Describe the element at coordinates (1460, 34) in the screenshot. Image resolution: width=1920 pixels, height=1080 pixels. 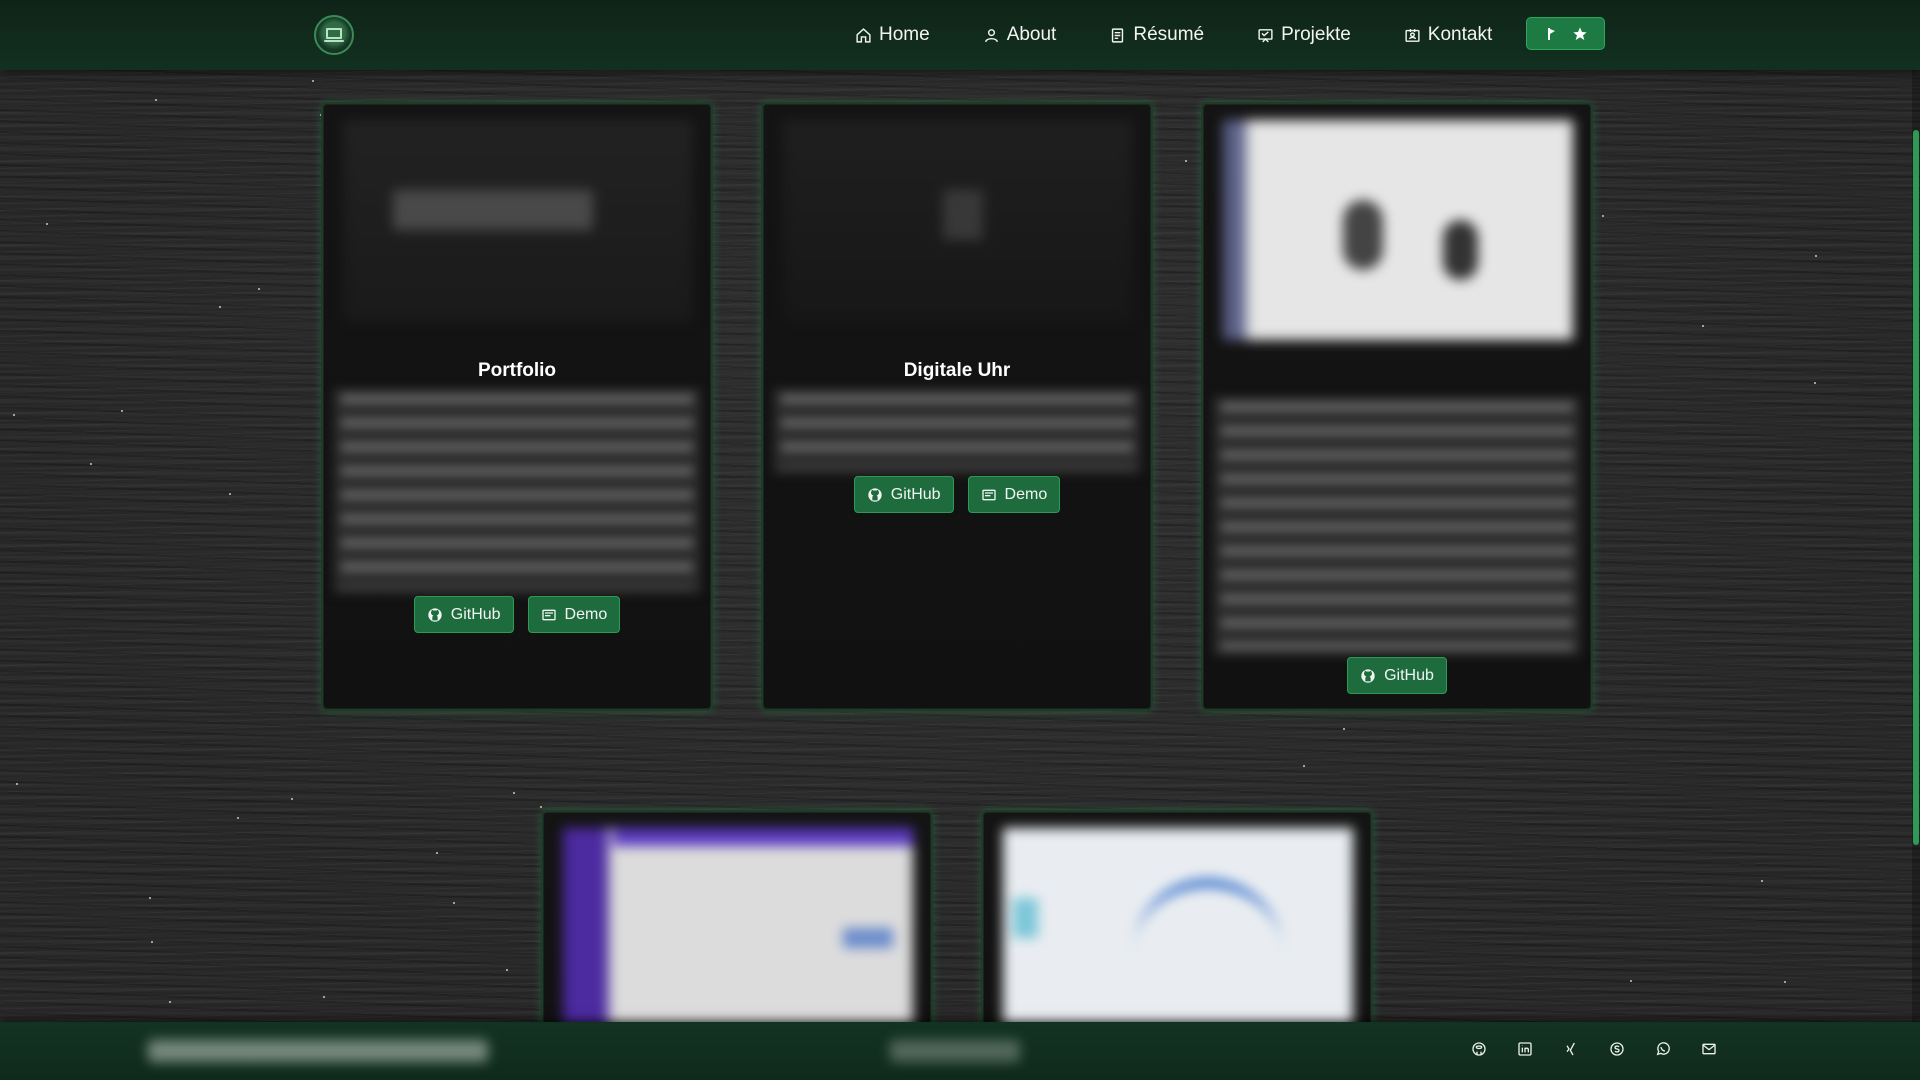
I see `nav-item-label: Kontakt` at that location.